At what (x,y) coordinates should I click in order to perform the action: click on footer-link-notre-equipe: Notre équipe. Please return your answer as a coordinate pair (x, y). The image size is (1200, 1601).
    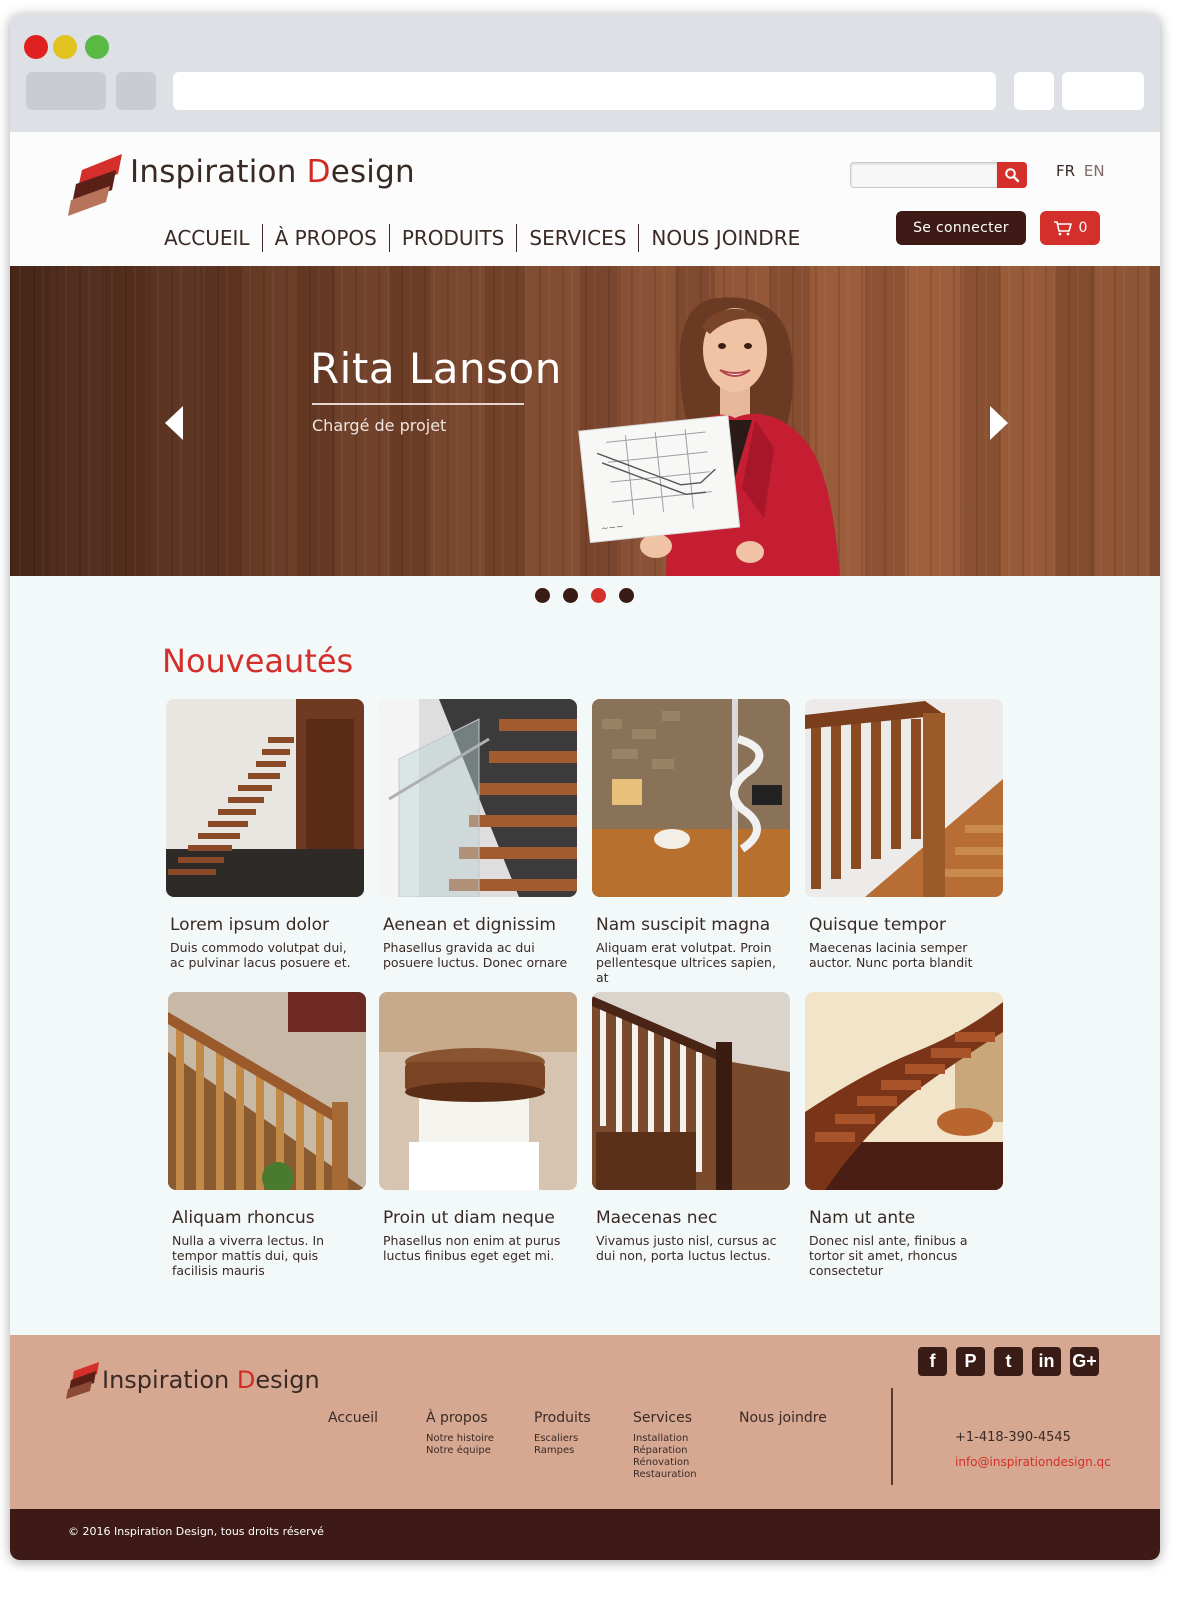
    Looking at the image, I should click on (460, 1451).